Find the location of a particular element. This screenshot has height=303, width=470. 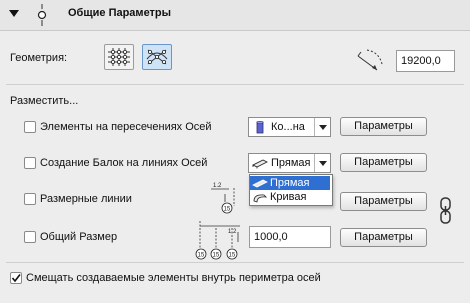

orthogonal-grid-icon is located at coordinates (119, 57).